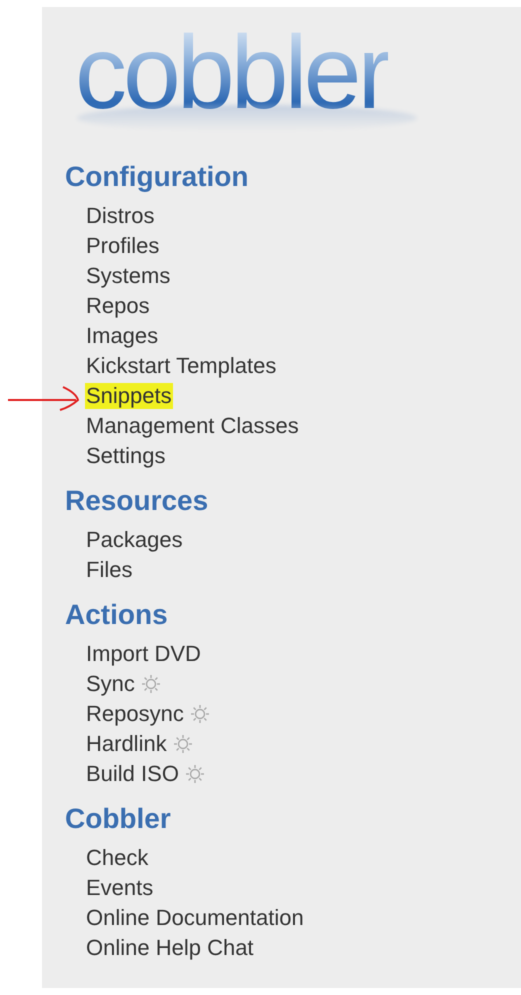 This screenshot has height=995, width=521. I want to click on nav-link: Online Documentation, so click(195, 918).